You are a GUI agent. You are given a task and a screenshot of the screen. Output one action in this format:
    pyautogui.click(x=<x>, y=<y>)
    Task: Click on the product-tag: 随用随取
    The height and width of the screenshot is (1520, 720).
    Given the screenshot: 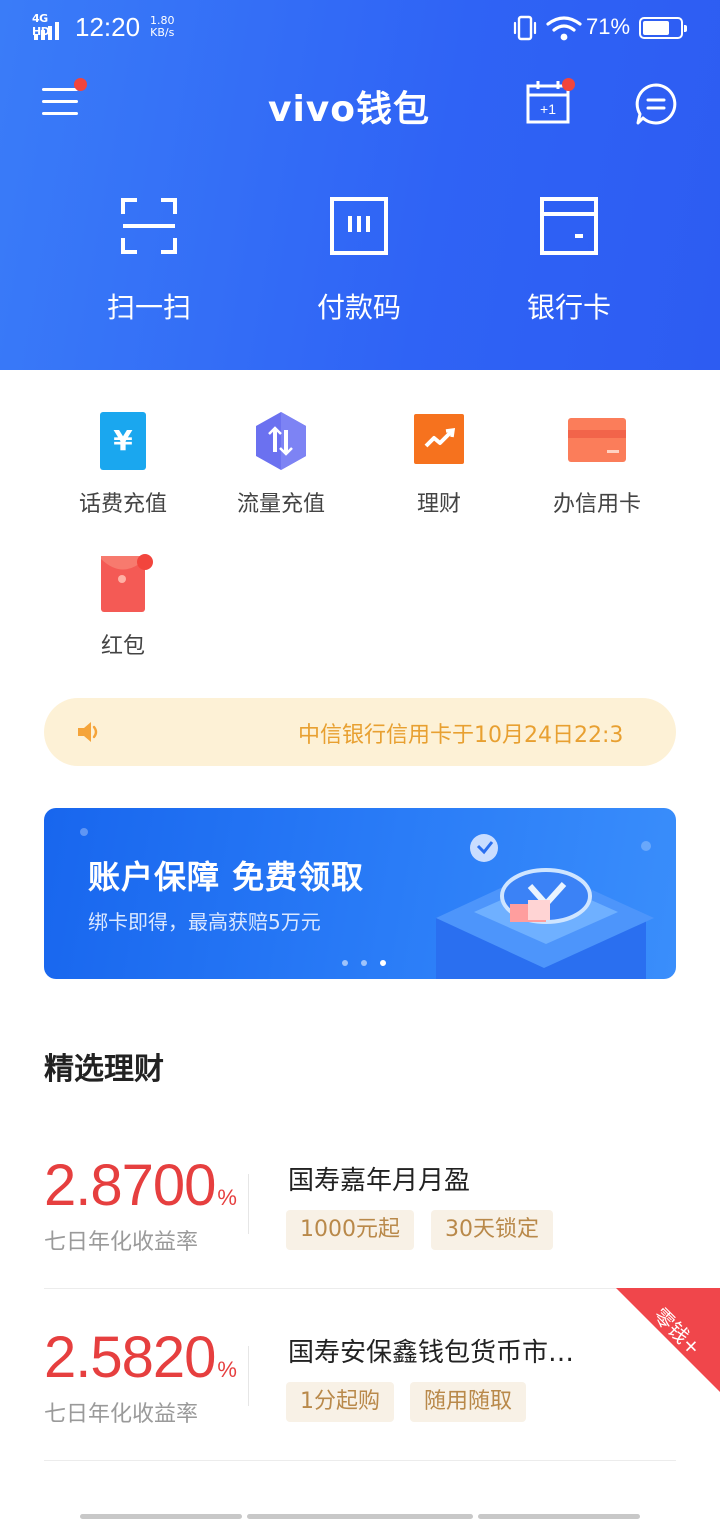 What is the action you would take?
    pyautogui.click(x=468, y=1402)
    